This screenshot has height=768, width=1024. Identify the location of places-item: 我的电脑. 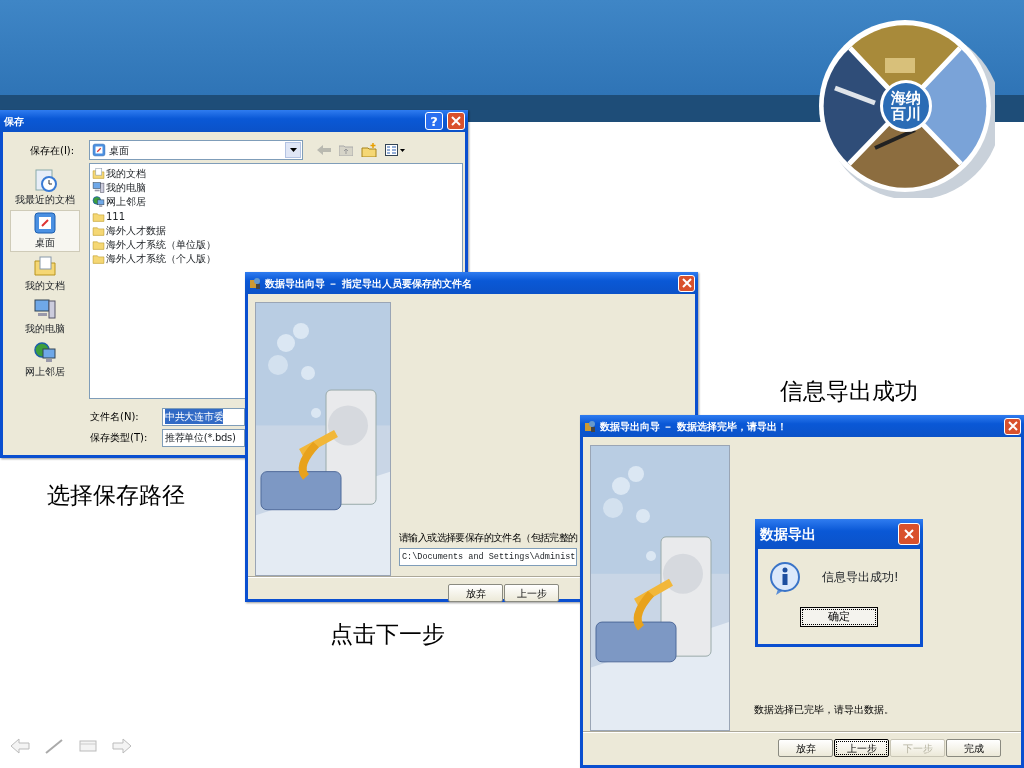
(45, 317).